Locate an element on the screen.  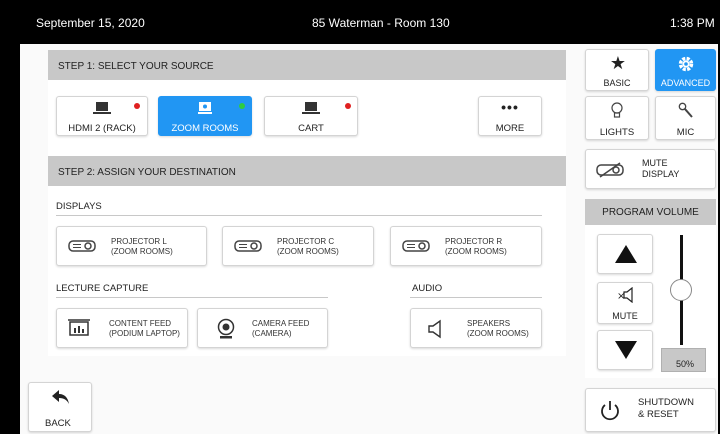
program-volume-header: PROGRAM VOLUME is located at coordinates (650, 212).